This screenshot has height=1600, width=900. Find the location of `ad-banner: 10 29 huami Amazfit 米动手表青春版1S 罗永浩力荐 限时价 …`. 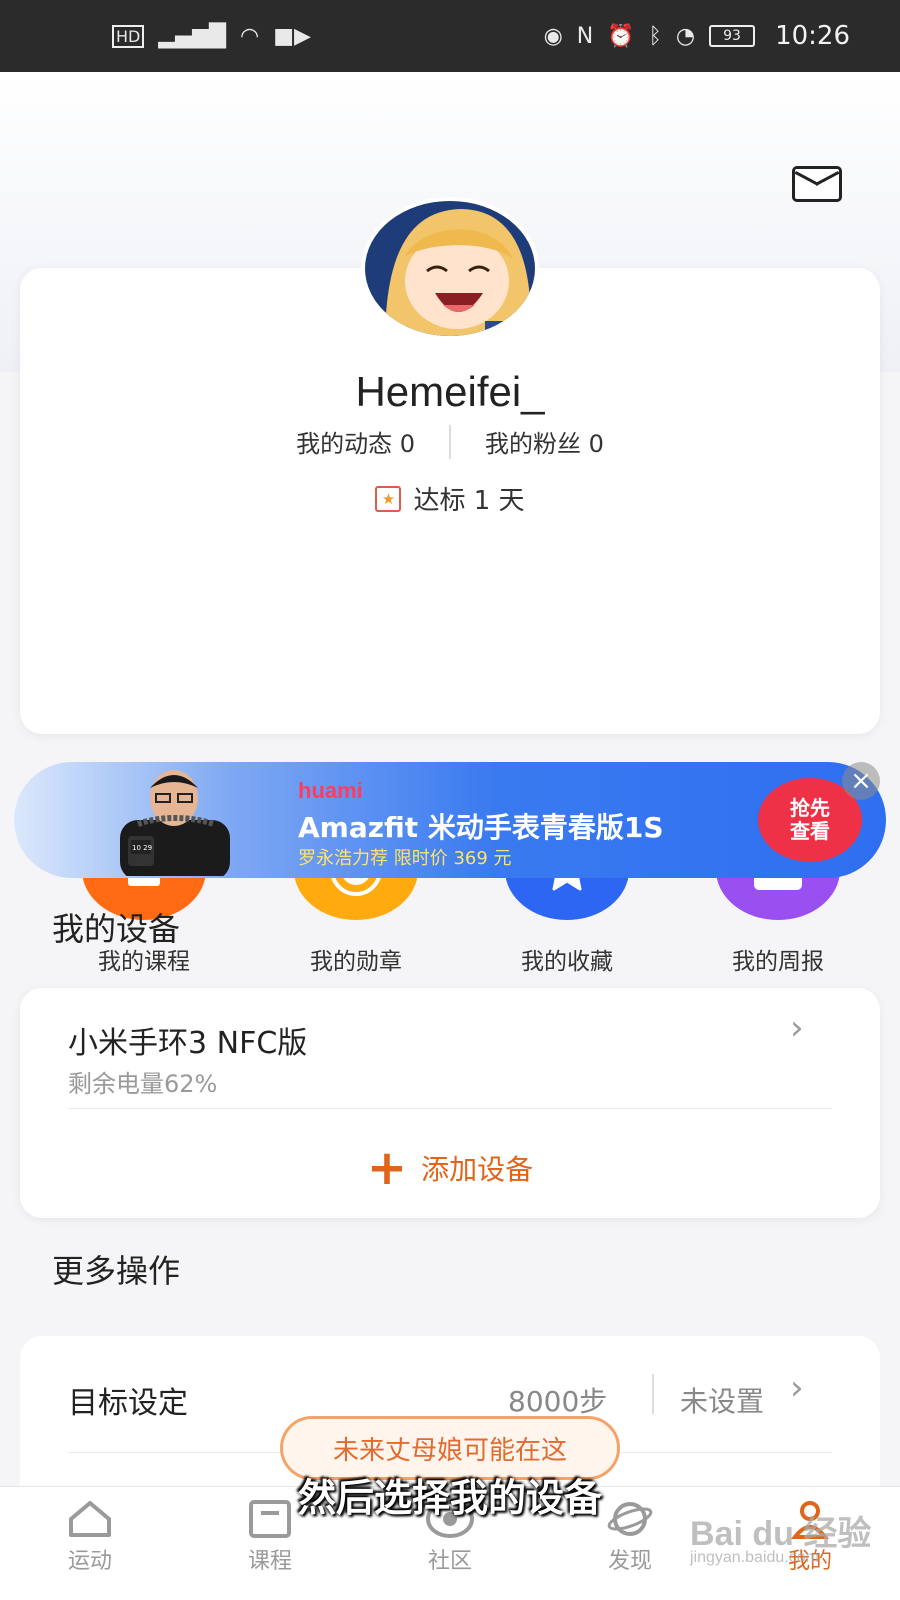

ad-banner: 10 29 huami Amazfit 米动手表青春版1S 罗永浩力荐 限时价 … is located at coordinates (450, 820).